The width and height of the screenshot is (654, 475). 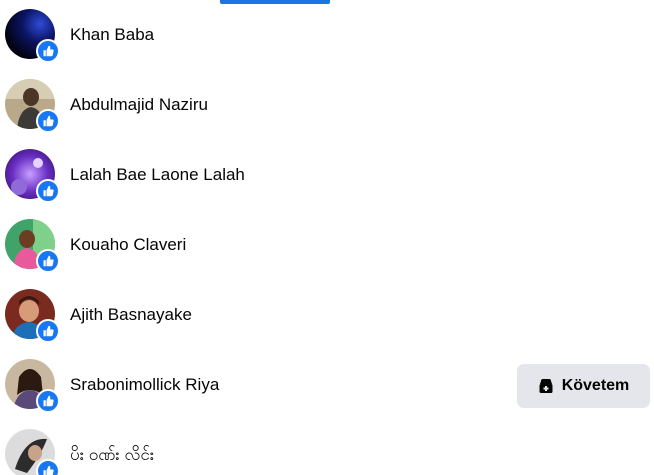 I want to click on follow-button: Követem, so click(x=583, y=386).